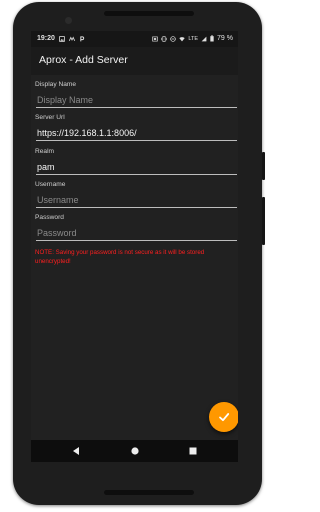  What do you see at coordinates (46, 38) in the screenshot?
I see `status-time: 19:20` at bounding box center [46, 38].